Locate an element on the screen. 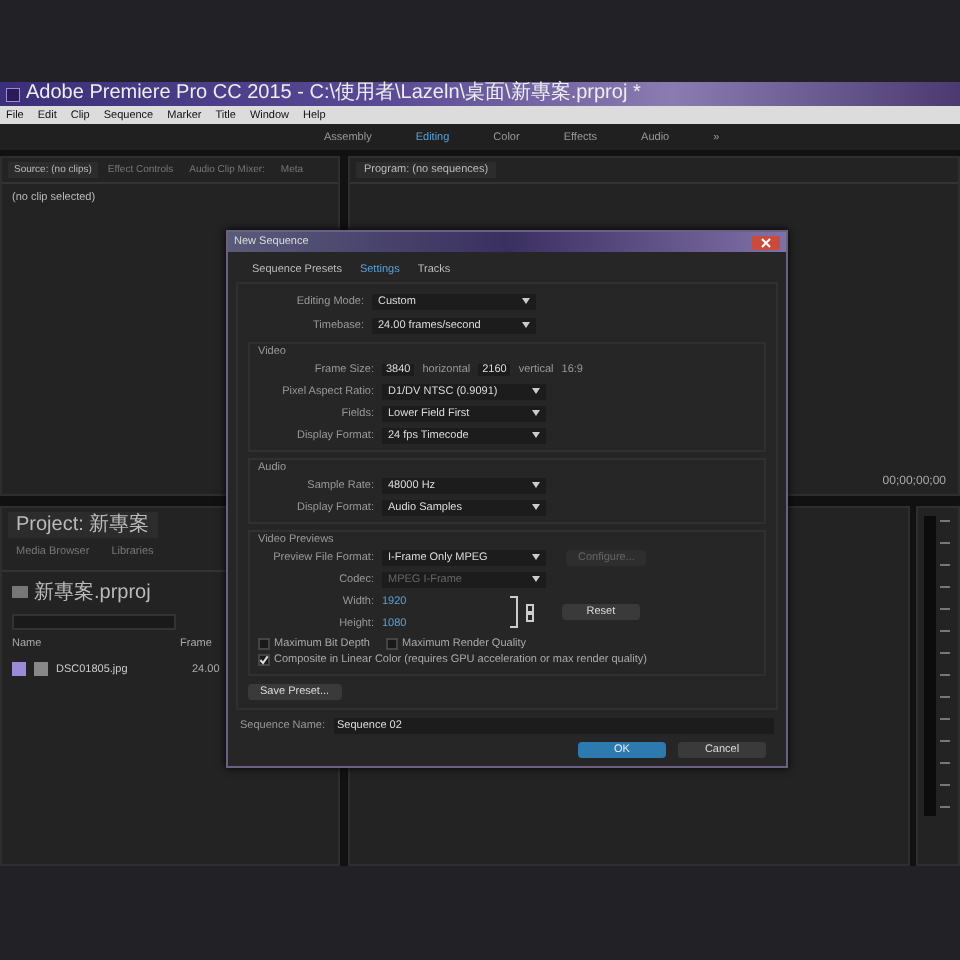 This screenshot has width=960, height=960. window-title: Adobe Premiere Pro CC 2015 - C:\使用者\Lazeln\桌面\新專案.prproj * is located at coordinates (333, 94).